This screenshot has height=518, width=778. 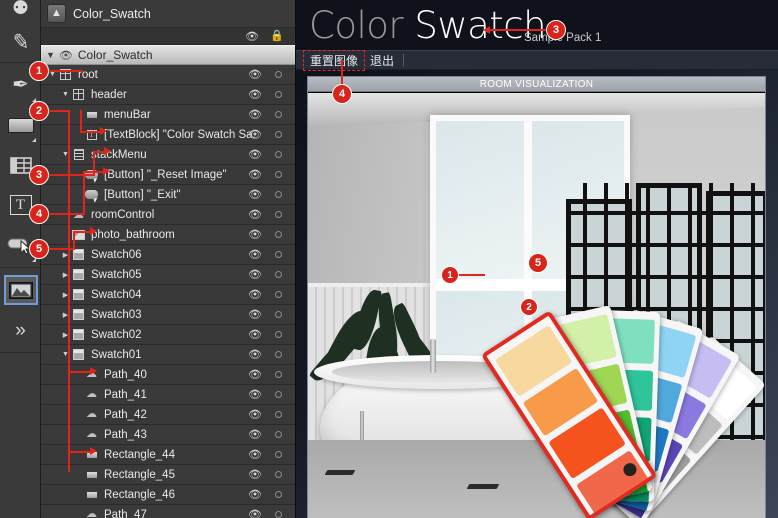 What do you see at coordinates (50, 55) in the screenshot?
I see `chevron-down-icon: ▼` at bounding box center [50, 55].